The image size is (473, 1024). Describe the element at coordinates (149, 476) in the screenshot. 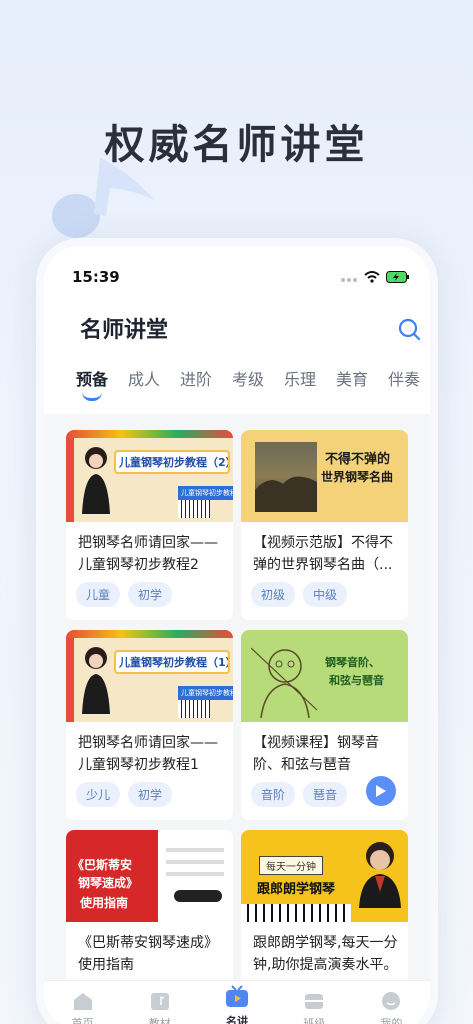

I see `course-thumbnail: 儿童钢琴初步教程（2） 儿童钢琴初步教程` at that location.